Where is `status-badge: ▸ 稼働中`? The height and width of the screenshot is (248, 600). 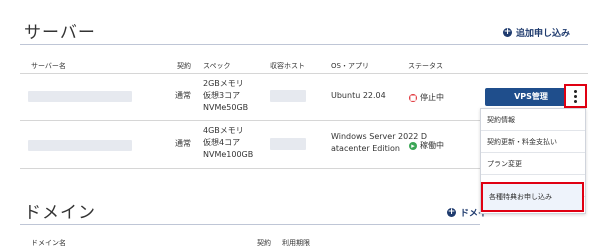 status-badge: ▸ 稼働中 is located at coordinates (426, 145).